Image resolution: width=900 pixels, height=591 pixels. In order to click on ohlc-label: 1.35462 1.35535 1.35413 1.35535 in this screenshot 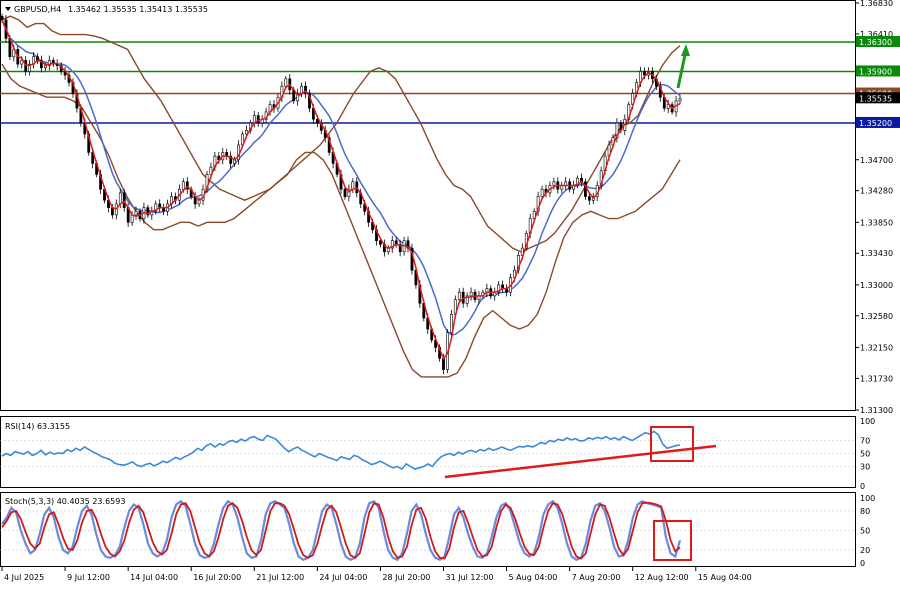, I will do `click(138, 9)`.